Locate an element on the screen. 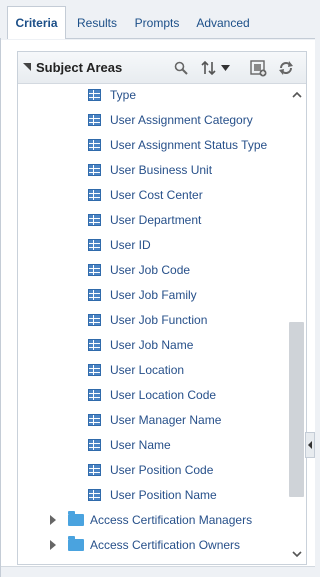 This screenshot has width=320, height=577. search-icon is located at coordinates (181, 68).